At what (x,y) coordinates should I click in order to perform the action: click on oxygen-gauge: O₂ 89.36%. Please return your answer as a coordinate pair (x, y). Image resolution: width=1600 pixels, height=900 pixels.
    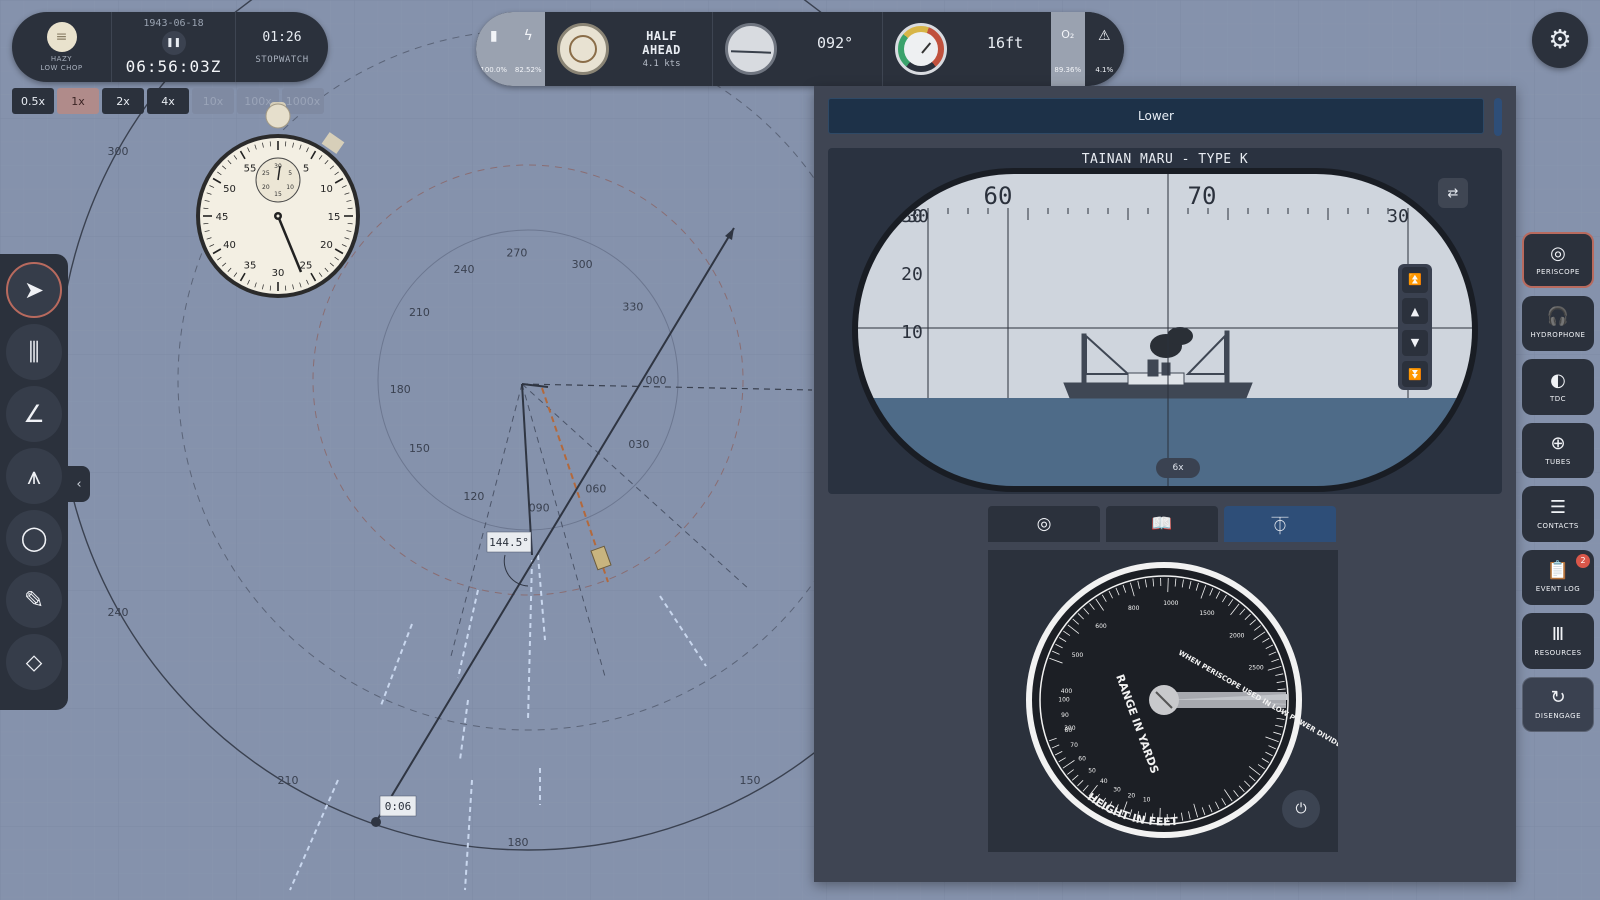
    Looking at the image, I should click on (1068, 49).